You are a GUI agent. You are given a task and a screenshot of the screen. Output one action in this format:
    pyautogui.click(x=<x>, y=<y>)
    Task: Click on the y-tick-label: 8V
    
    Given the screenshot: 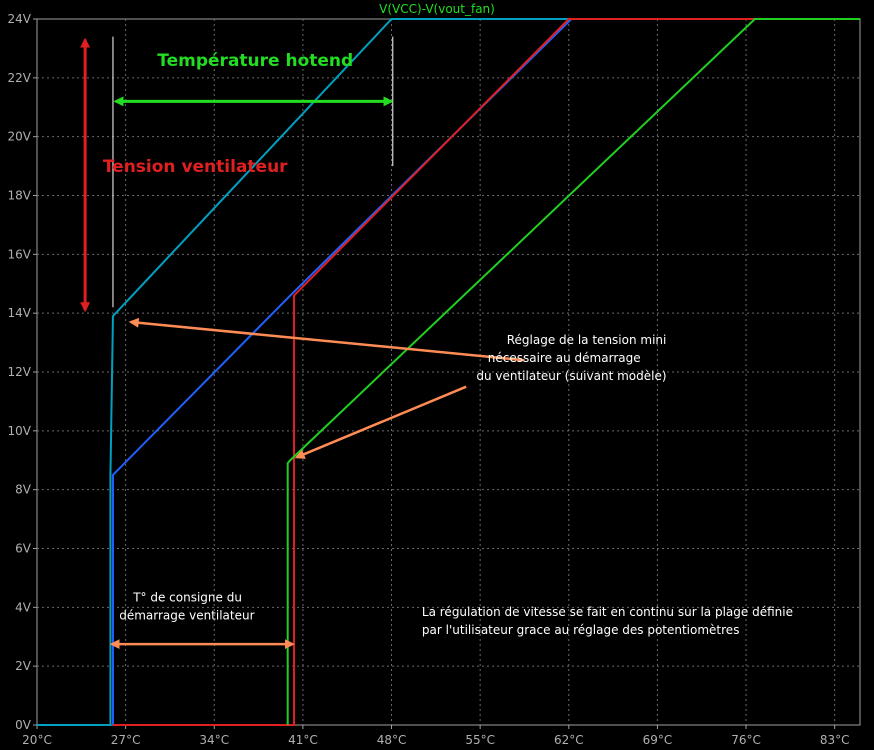 What is the action you would take?
    pyautogui.click(x=23, y=490)
    